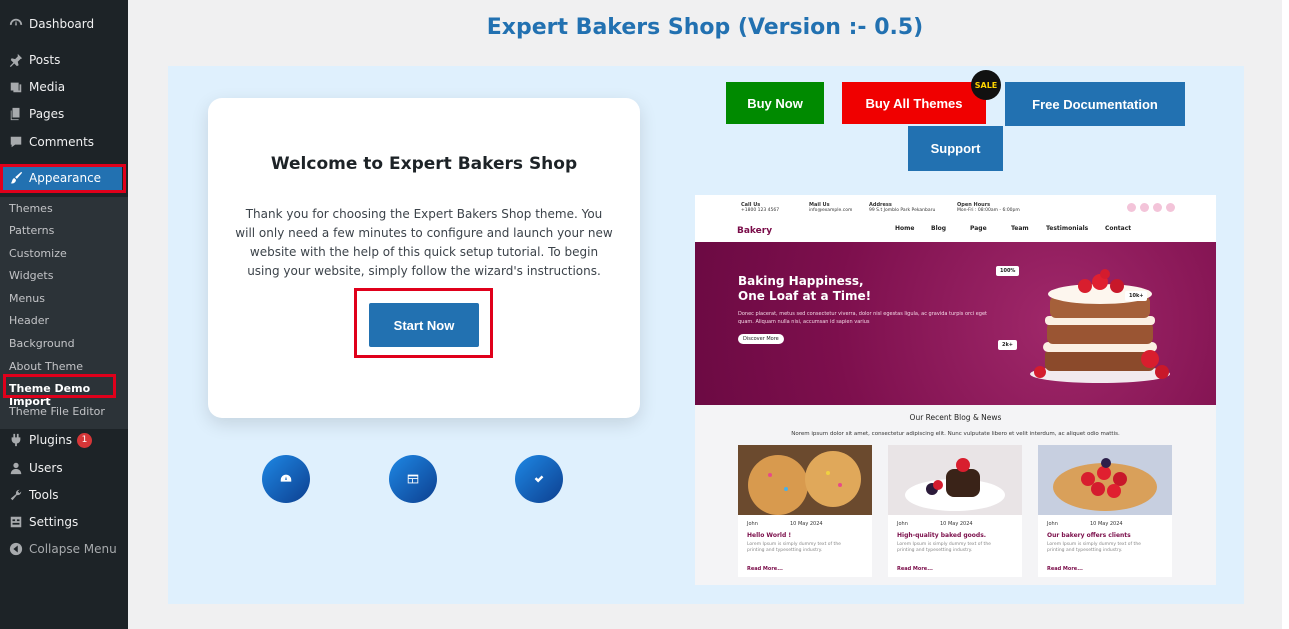  What do you see at coordinates (1089, 535) in the screenshot?
I see `preview-card-title: Our bakery offers clients` at bounding box center [1089, 535].